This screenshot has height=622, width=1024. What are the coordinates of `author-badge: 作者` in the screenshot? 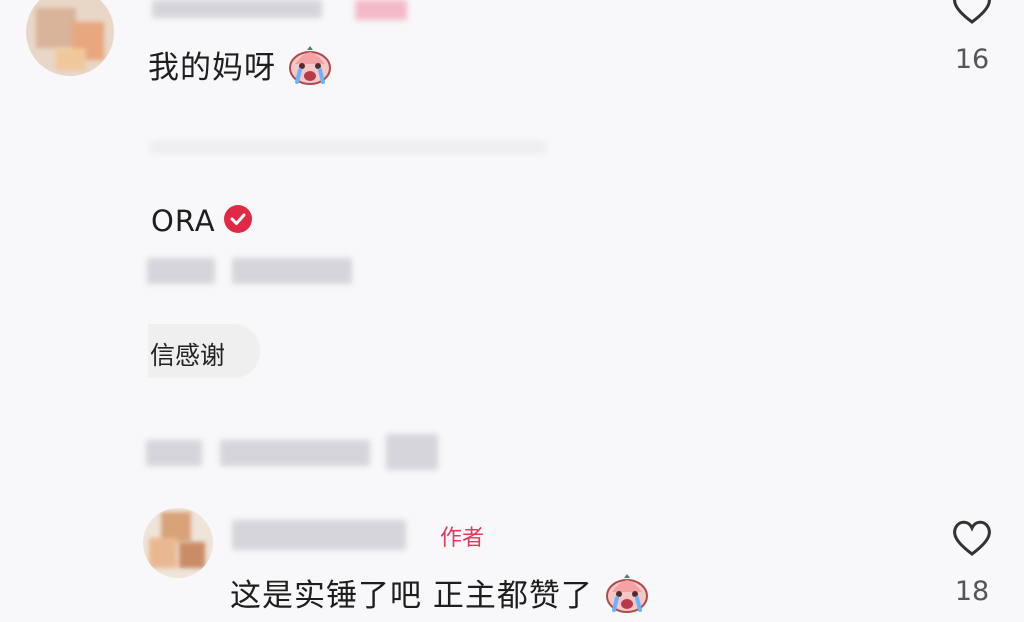 It's located at (462, 538).